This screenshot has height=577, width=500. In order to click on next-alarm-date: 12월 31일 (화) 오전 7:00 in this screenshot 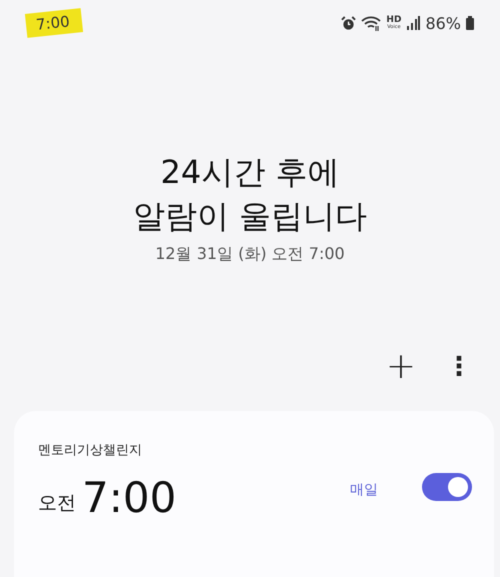, I will do `click(250, 254)`.